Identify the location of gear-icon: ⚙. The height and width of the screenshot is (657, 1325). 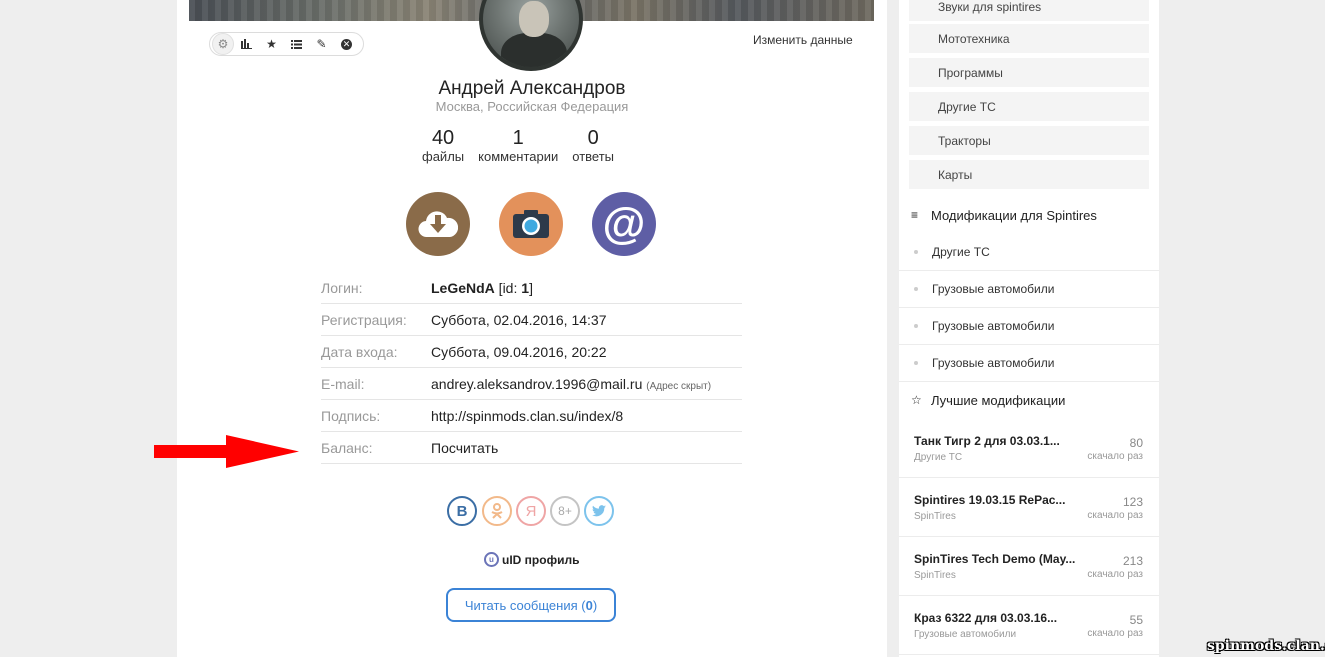
(223, 44).